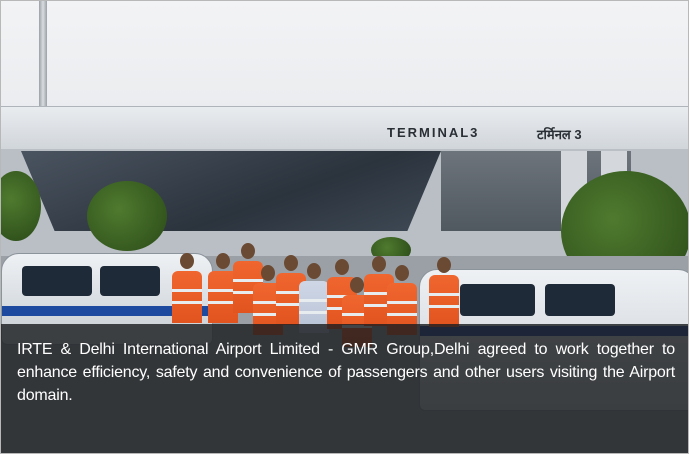 This screenshot has width=689, height=454. What do you see at coordinates (433, 132) in the screenshot?
I see `terminal-sign-english: TERMINAL3` at bounding box center [433, 132].